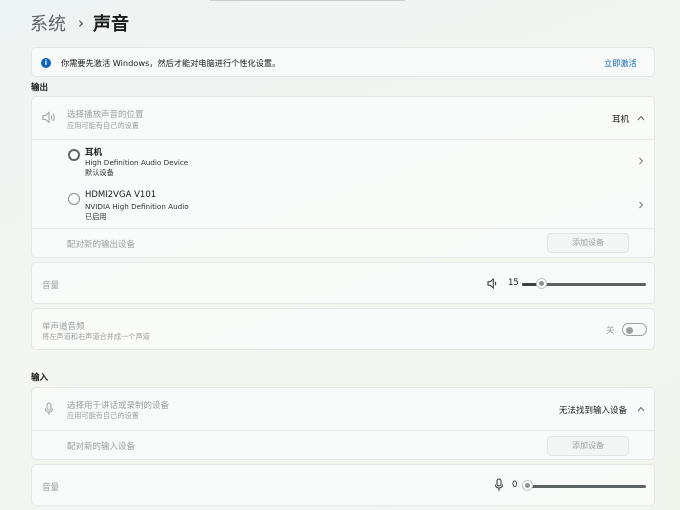 The height and width of the screenshot is (510, 680). What do you see at coordinates (593, 411) in the screenshot?
I see `input-selected-device: 无法找到输入设备` at bounding box center [593, 411].